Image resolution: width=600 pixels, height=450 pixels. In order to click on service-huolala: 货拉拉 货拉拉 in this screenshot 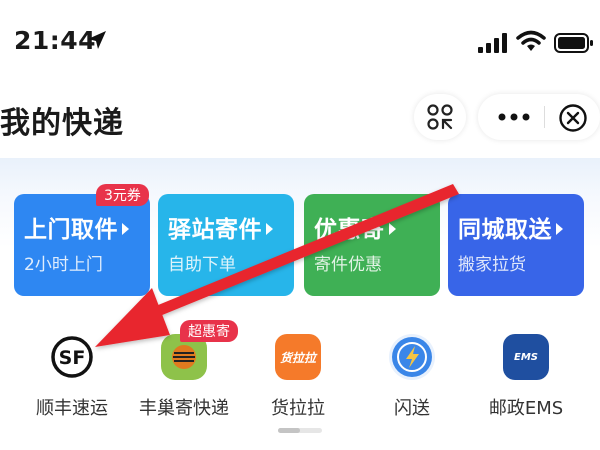, I will do `click(298, 377)`.